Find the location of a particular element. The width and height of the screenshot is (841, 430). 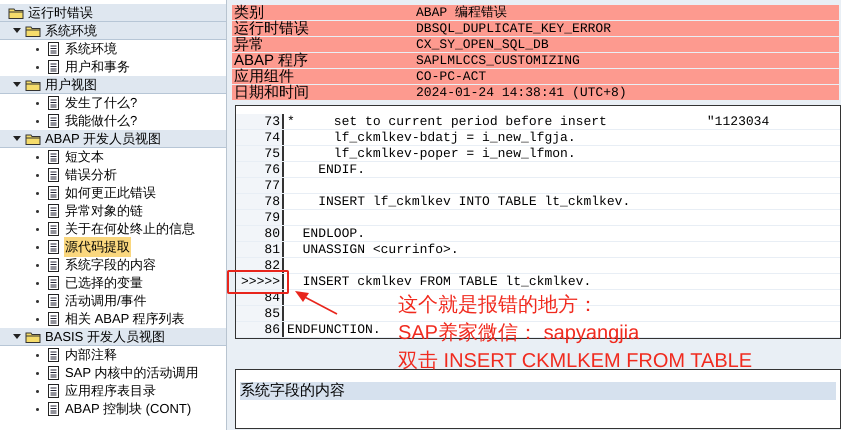

line-number: 80 is located at coordinates (260, 233).